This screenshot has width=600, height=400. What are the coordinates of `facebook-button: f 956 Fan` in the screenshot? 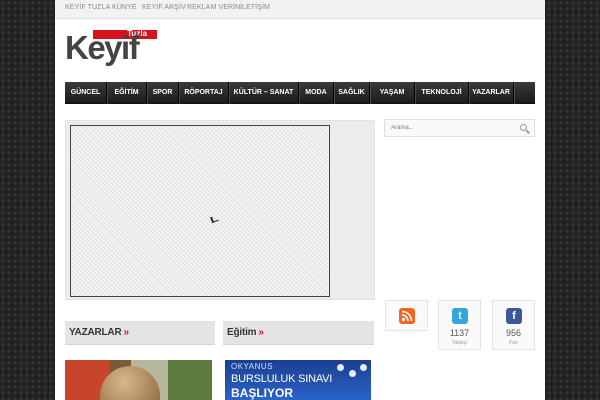 It's located at (513, 325).